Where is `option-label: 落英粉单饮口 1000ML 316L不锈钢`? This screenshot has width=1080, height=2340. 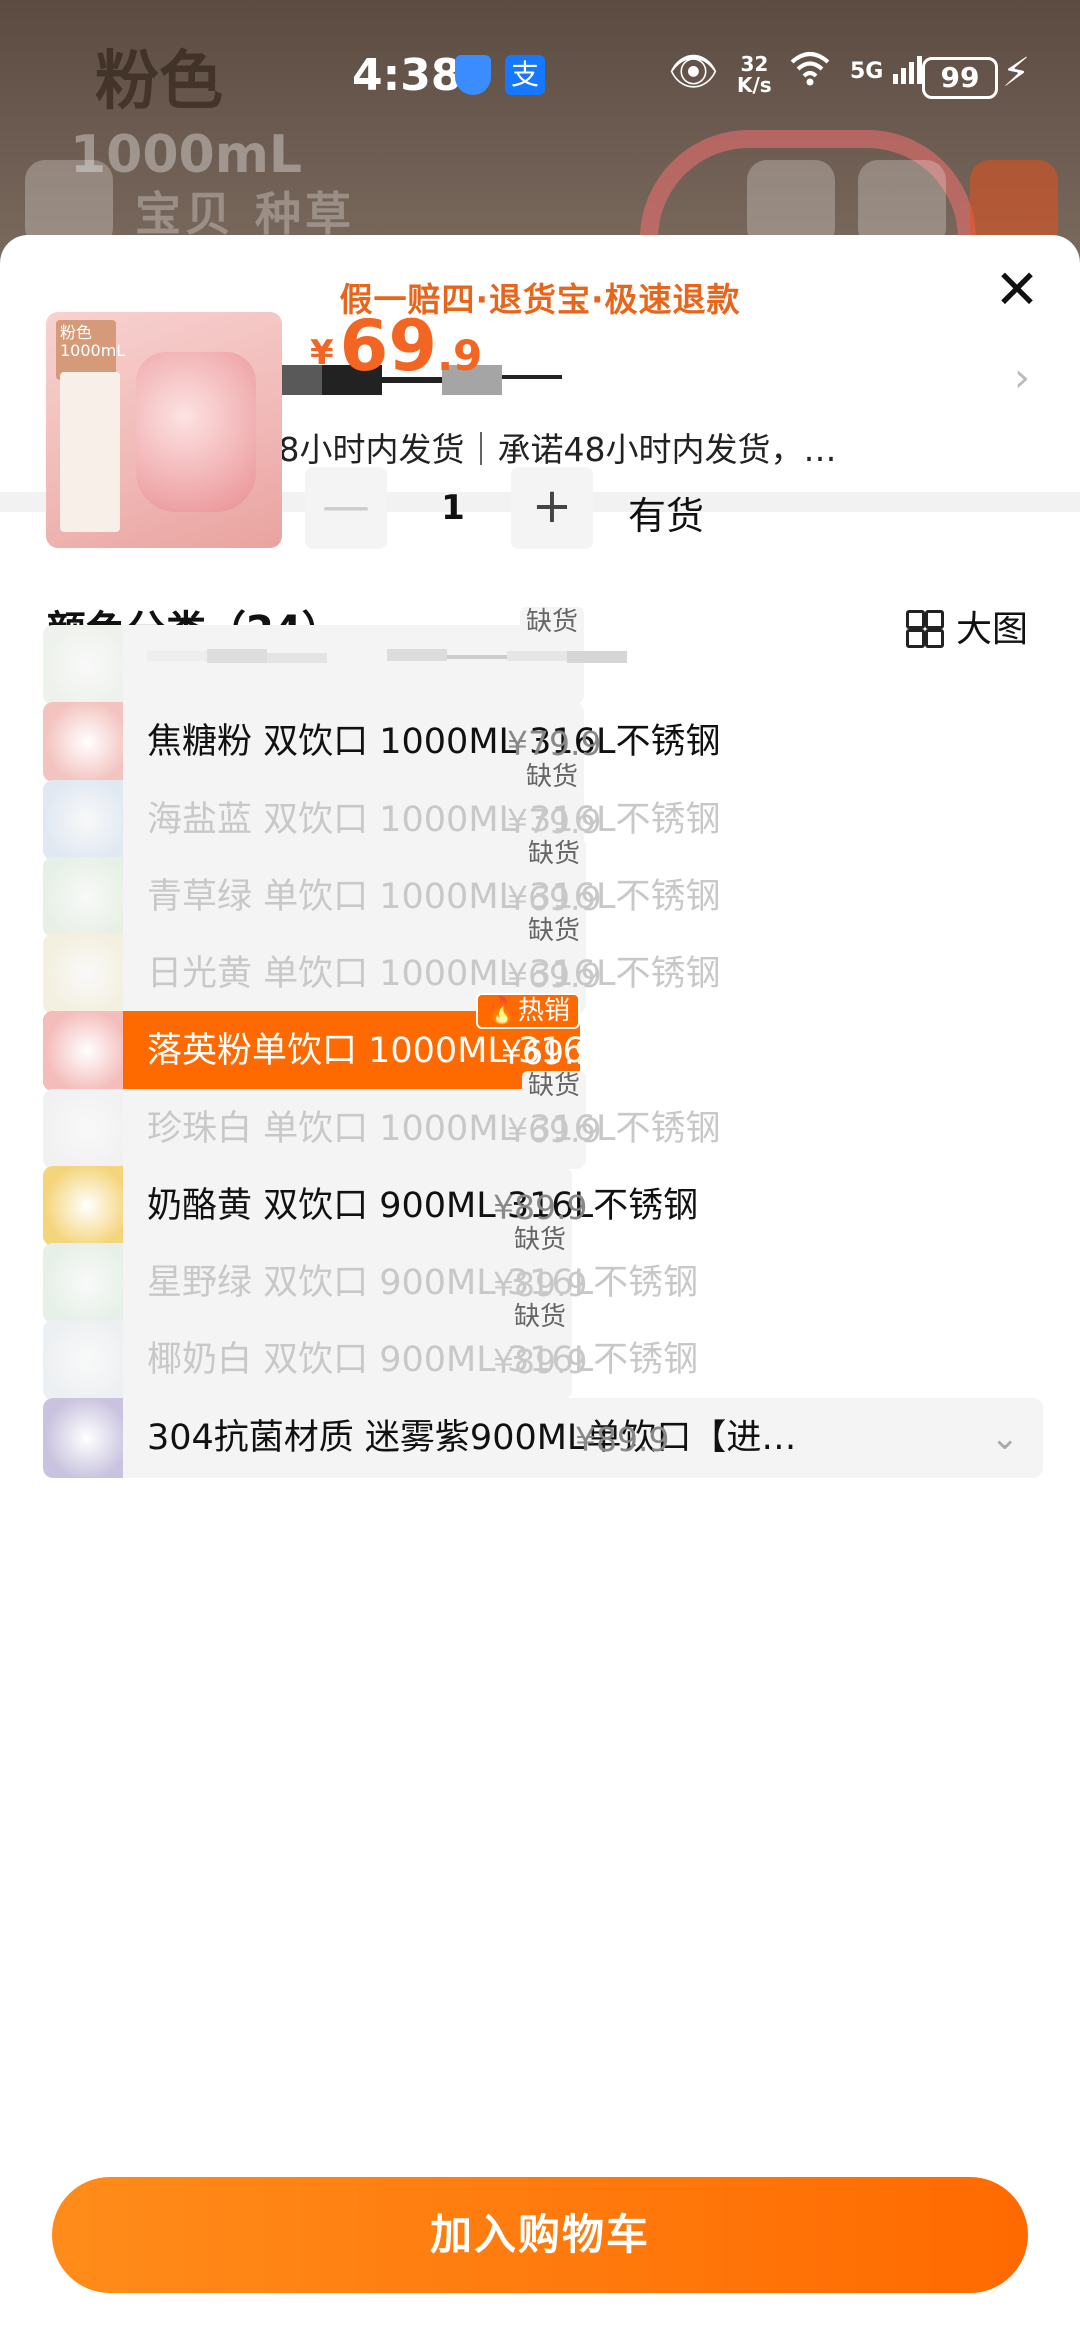
option-label: 落英粉单饮口 1000ML 316L不锈钢 is located at coordinates (428, 1051).